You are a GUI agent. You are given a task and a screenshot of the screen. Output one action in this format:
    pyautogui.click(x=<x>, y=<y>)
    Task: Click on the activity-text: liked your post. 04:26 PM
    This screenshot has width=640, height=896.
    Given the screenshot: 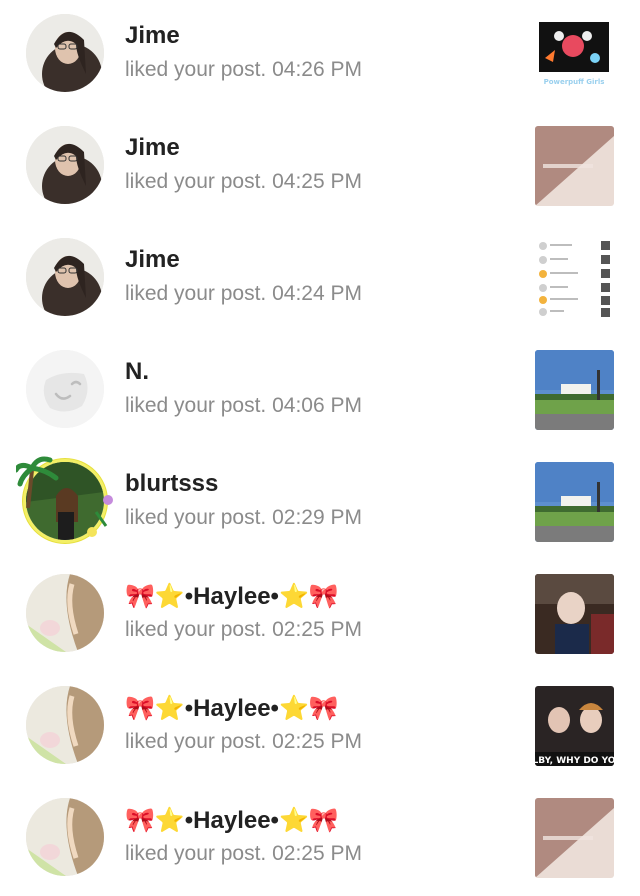 What is the action you would take?
    pyautogui.click(x=243, y=69)
    